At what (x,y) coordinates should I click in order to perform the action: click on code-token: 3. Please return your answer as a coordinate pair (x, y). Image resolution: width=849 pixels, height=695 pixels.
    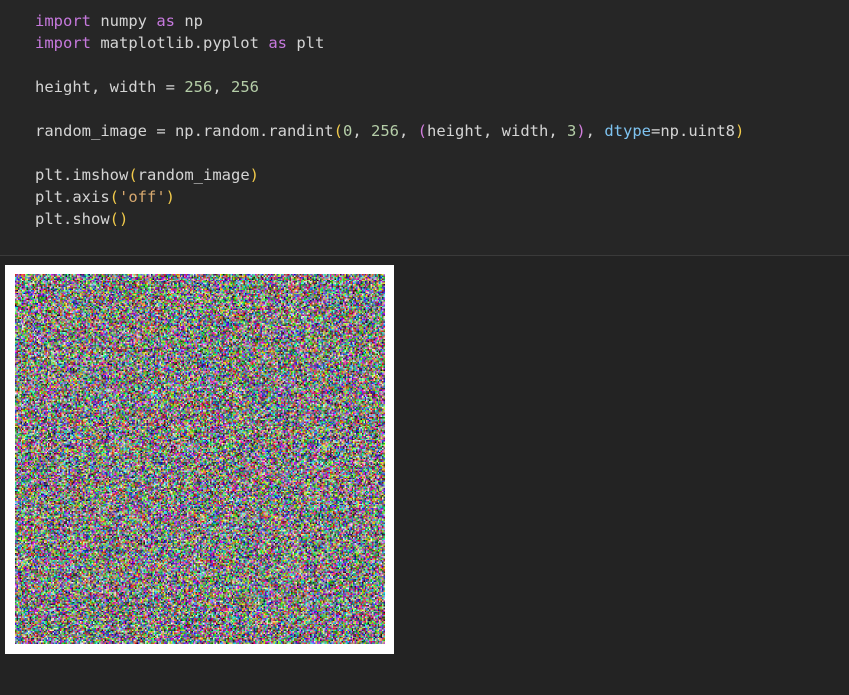
    Looking at the image, I should click on (571, 131).